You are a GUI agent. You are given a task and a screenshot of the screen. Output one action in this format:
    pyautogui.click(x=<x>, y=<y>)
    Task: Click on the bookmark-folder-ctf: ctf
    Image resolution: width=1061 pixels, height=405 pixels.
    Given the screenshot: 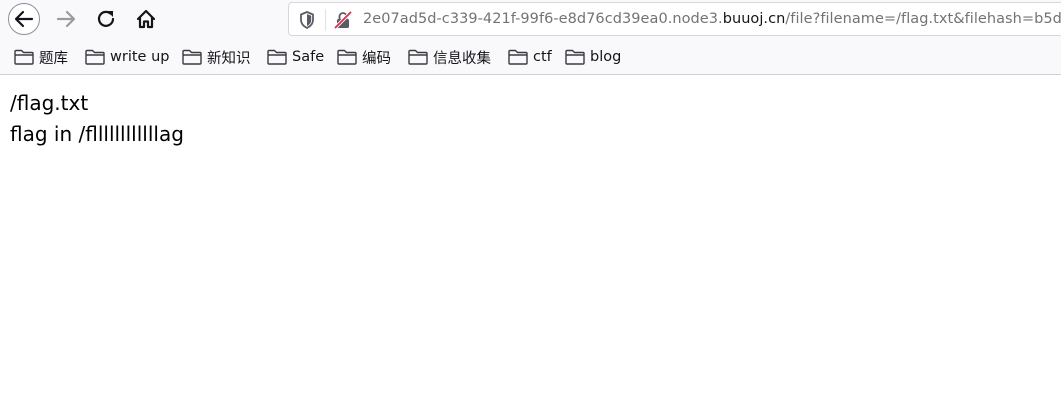 What is the action you would take?
    pyautogui.click(x=530, y=57)
    